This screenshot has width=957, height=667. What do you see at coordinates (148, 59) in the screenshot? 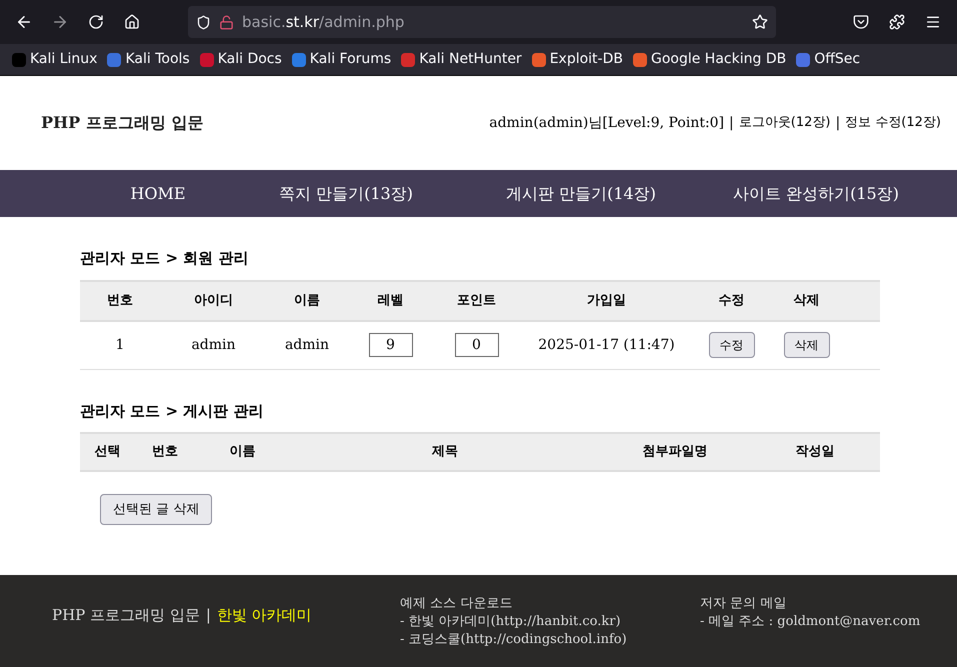
I see `bookmark-link: Kali Tools` at bounding box center [148, 59].